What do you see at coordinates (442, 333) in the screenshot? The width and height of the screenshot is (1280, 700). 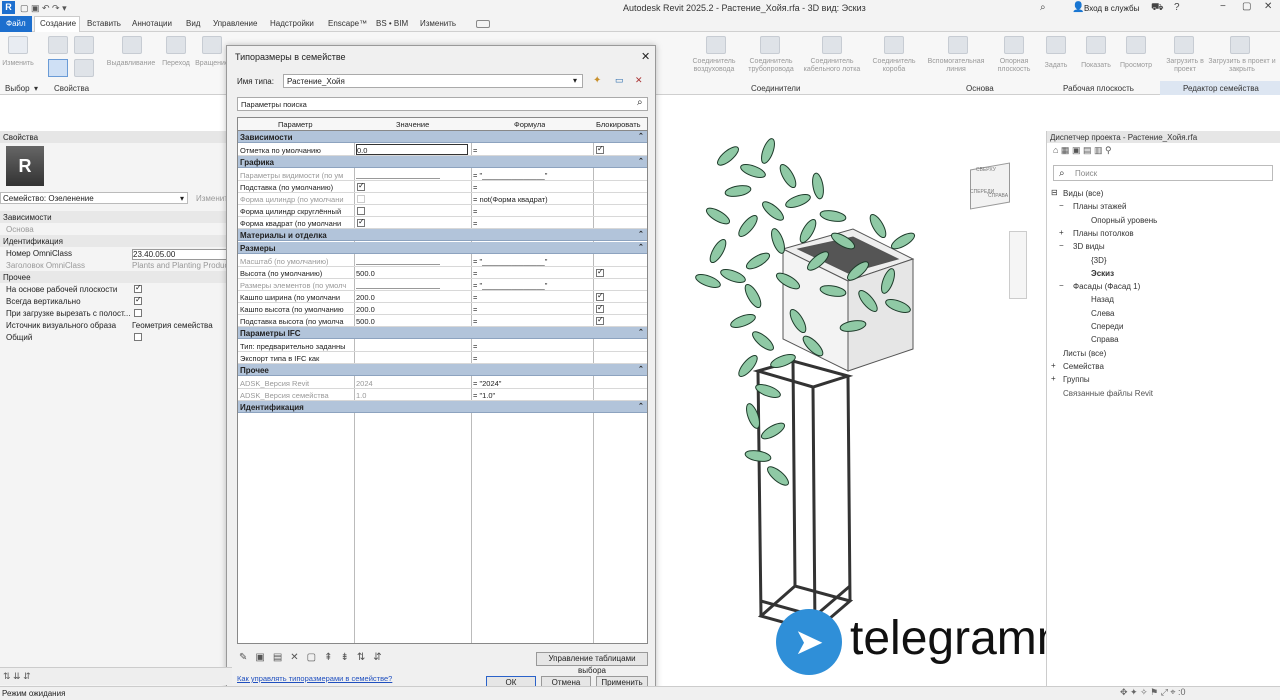 I see `table-section-header: Параметры IFC ⌃` at bounding box center [442, 333].